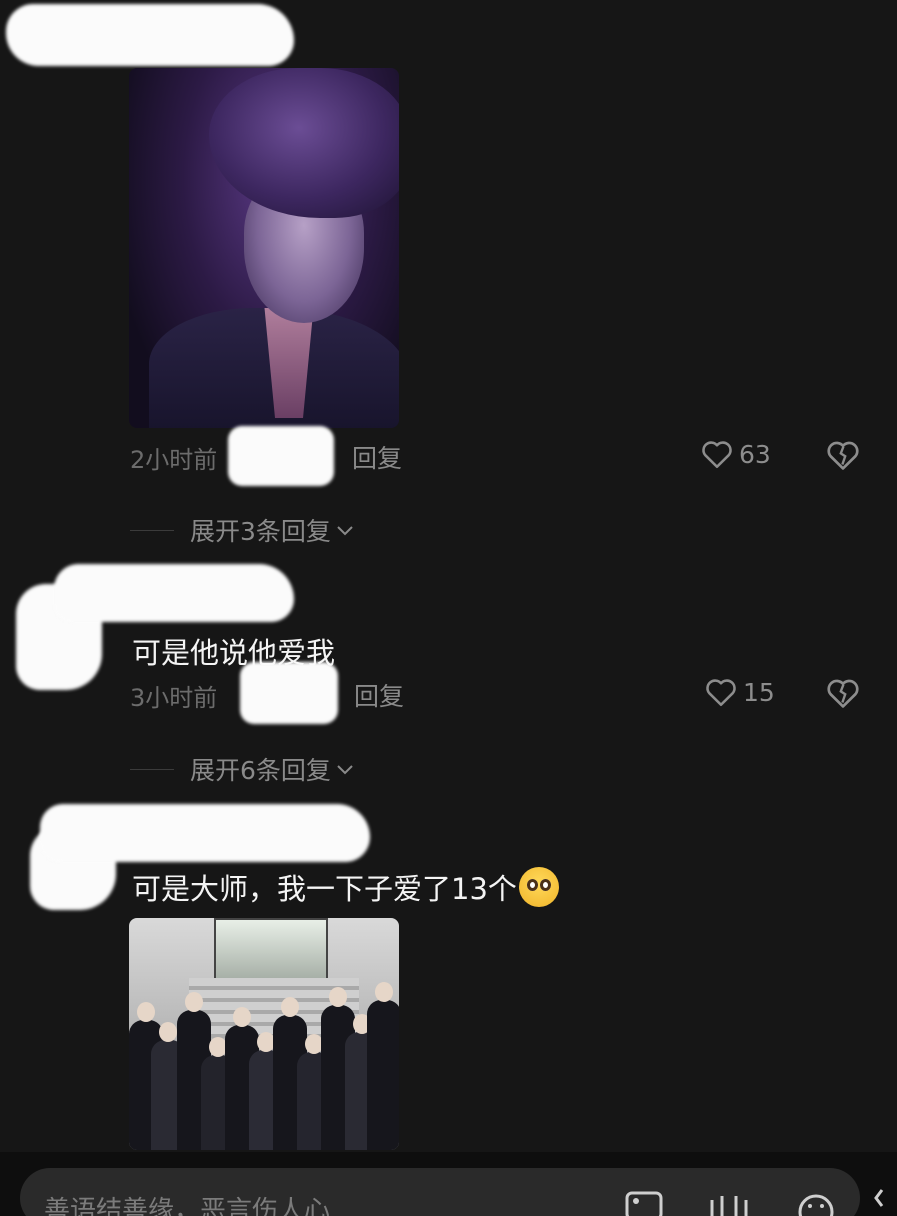 This screenshot has height=1216, width=897. Describe the element at coordinates (739, 692) in the screenshot. I see `like-button: 15` at that location.